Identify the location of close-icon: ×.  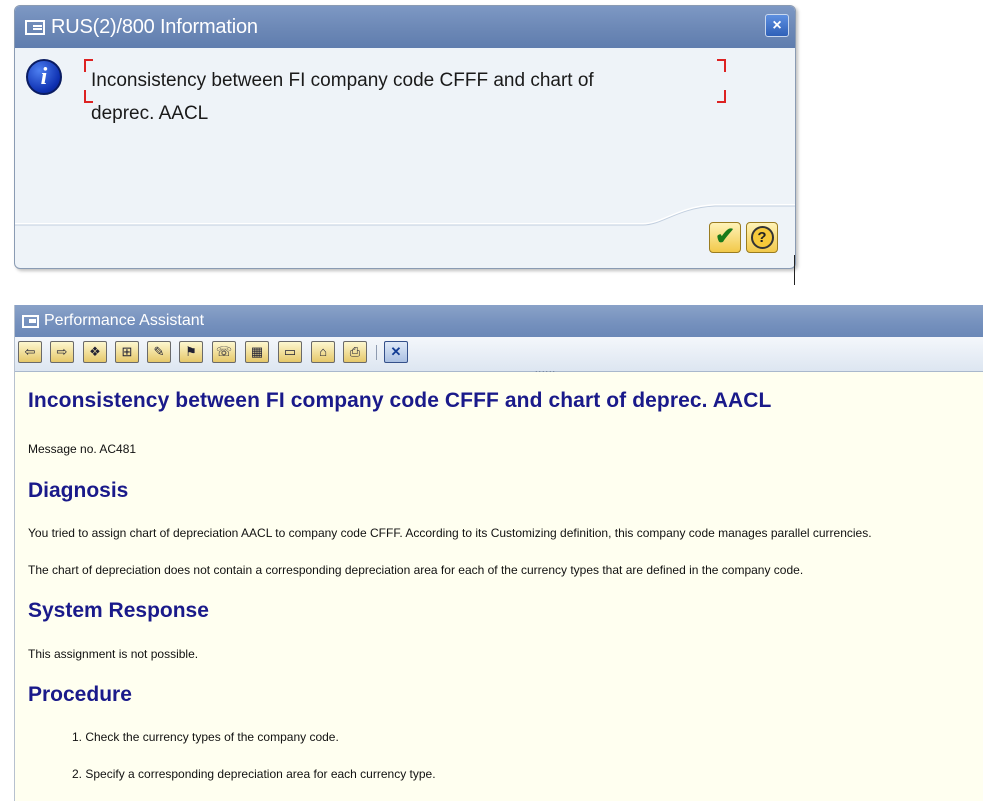
(777, 25).